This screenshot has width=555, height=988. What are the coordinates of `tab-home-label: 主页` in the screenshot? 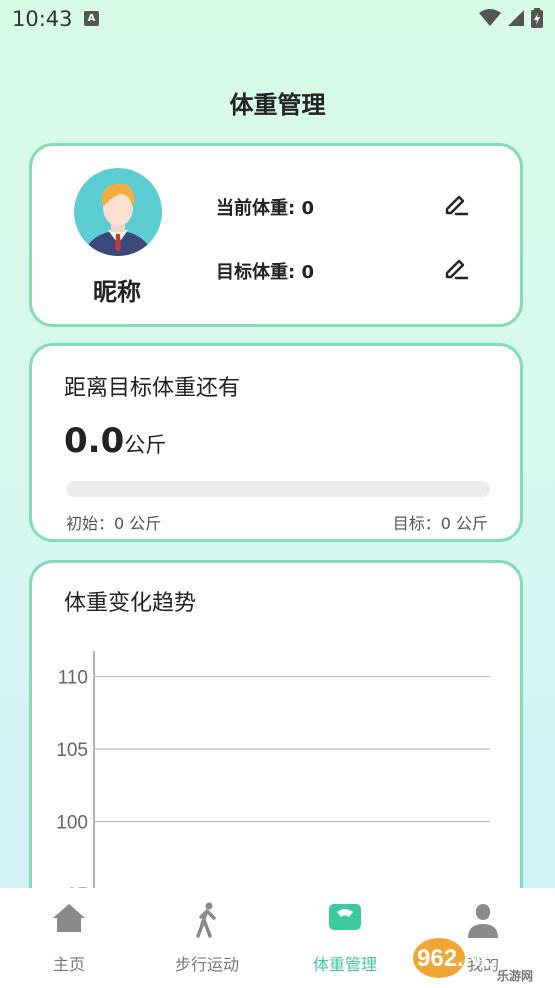 It's located at (68, 964).